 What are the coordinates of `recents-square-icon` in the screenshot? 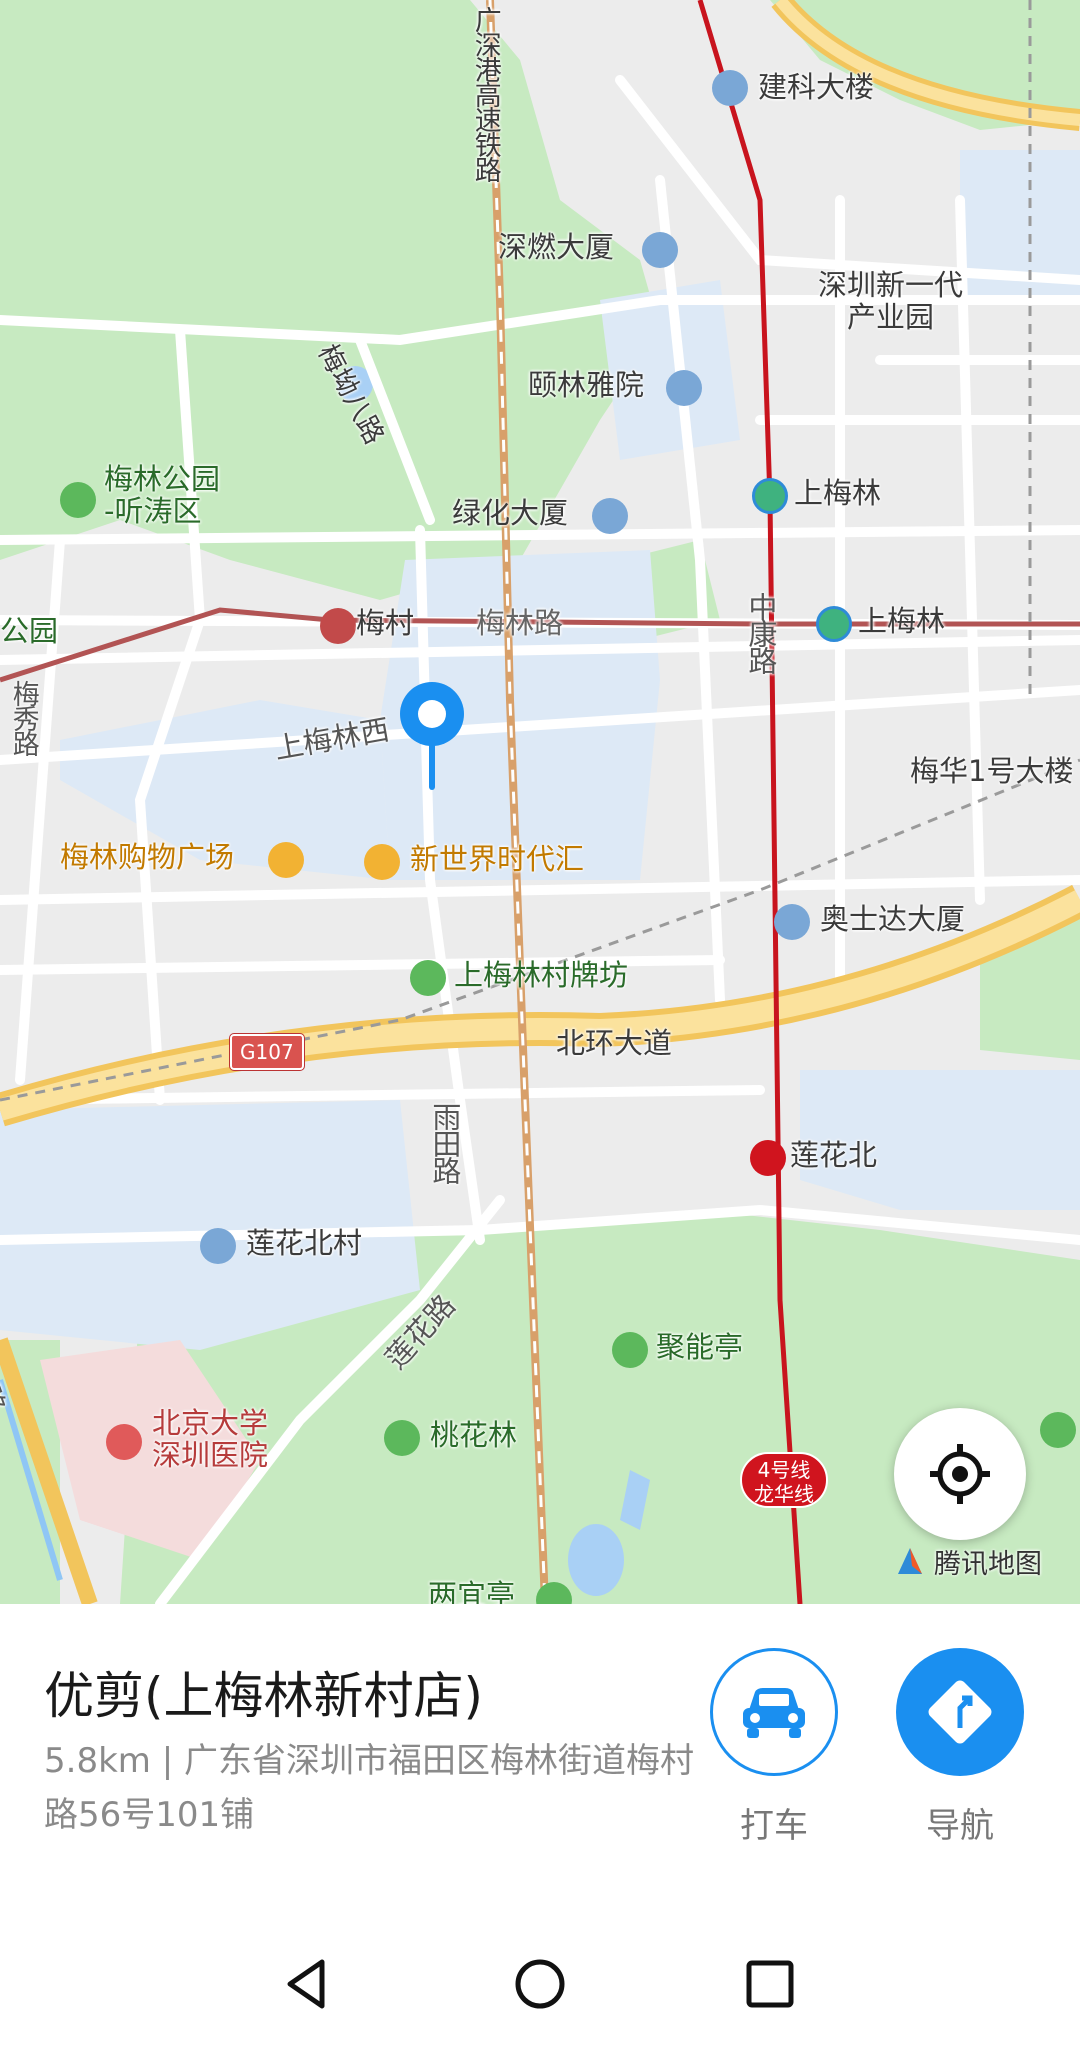 It's located at (770, 1984).